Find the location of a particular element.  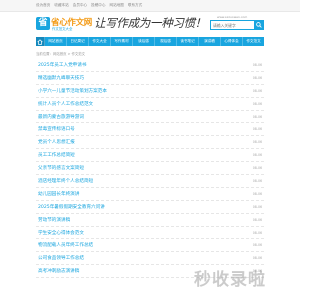

list-item: 幼儿园园长年终演讲 08-06 is located at coordinates (150, 194).